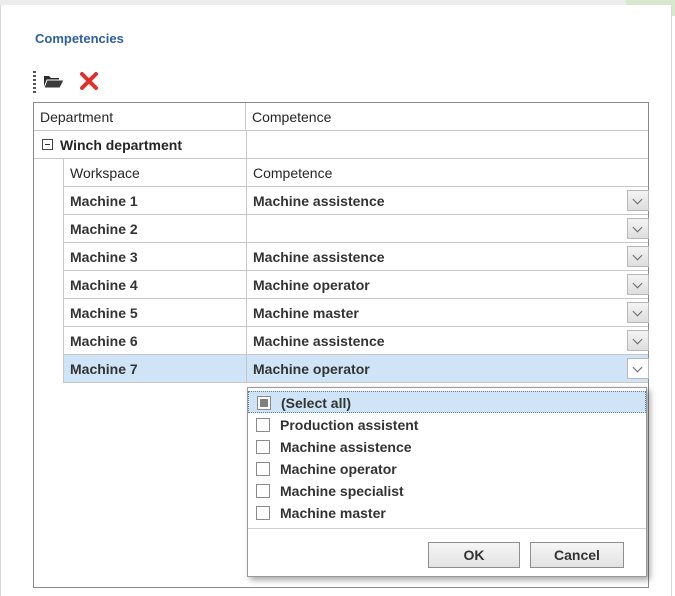  What do you see at coordinates (448, 172) in the screenshot?
I see `column-header-sub-competence: Competence` at bounding box center [448, 172].